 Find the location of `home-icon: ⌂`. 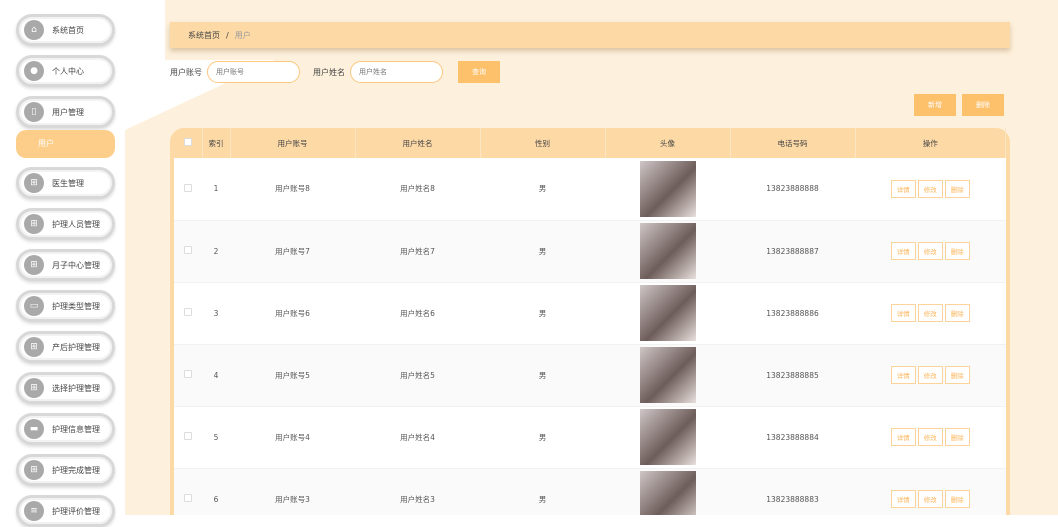

home-icon: ⌂ is located at coordinates (34, 30).